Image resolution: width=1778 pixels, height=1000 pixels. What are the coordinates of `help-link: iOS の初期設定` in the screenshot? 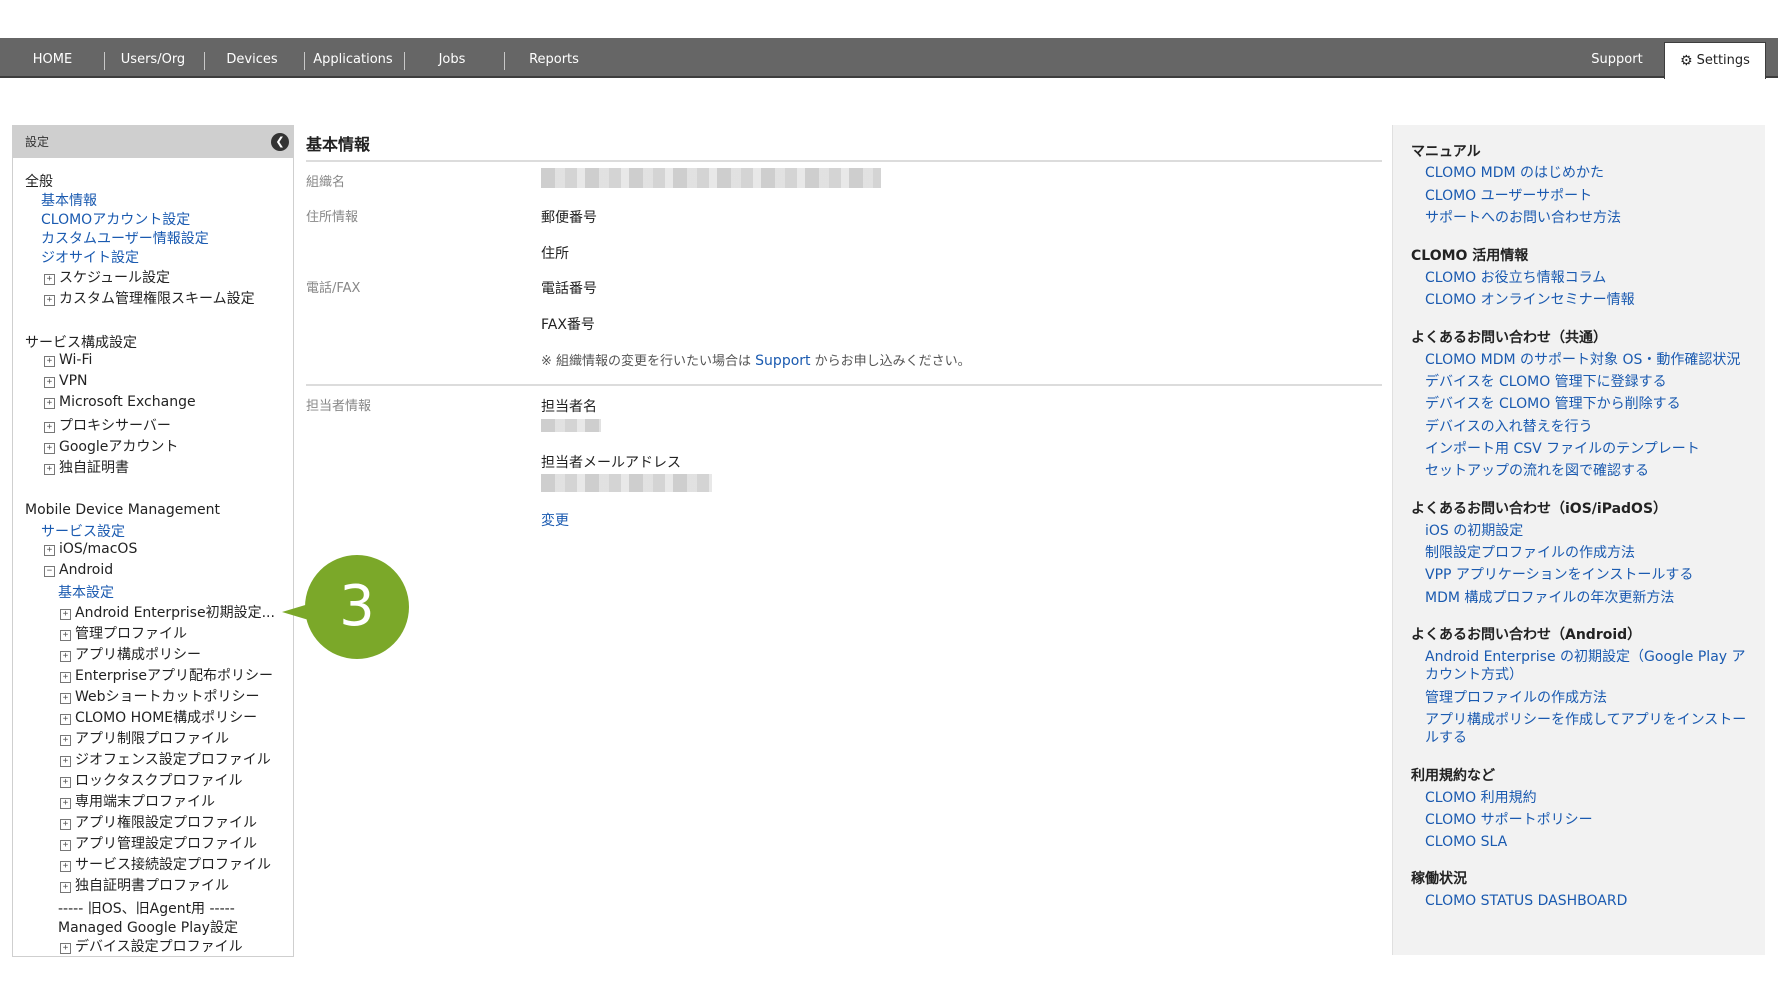 It's located at (1474, 531).